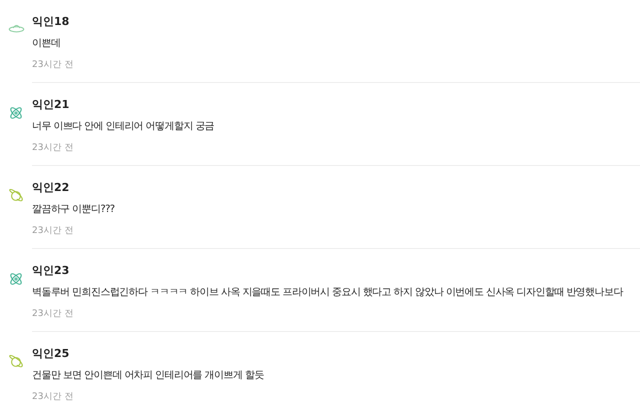  Describe the element at coordinates (327, 293) in the screenshot. I see `comment-text: 벽돌루버 민희진스럽긴하다 ㅋㅋㅋㅋ 하이브 사옥 지을때도 프라이버시 중요시 했다고 하지 않았나 이번에도 신사옥 디자인할때 반영했나보다` at that location.